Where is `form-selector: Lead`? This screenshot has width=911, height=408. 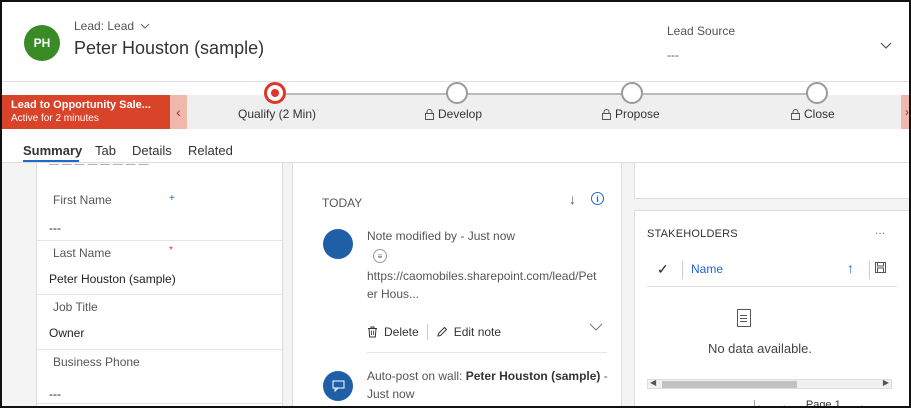
form-selector: Lead is located at coordinates (112, 26).